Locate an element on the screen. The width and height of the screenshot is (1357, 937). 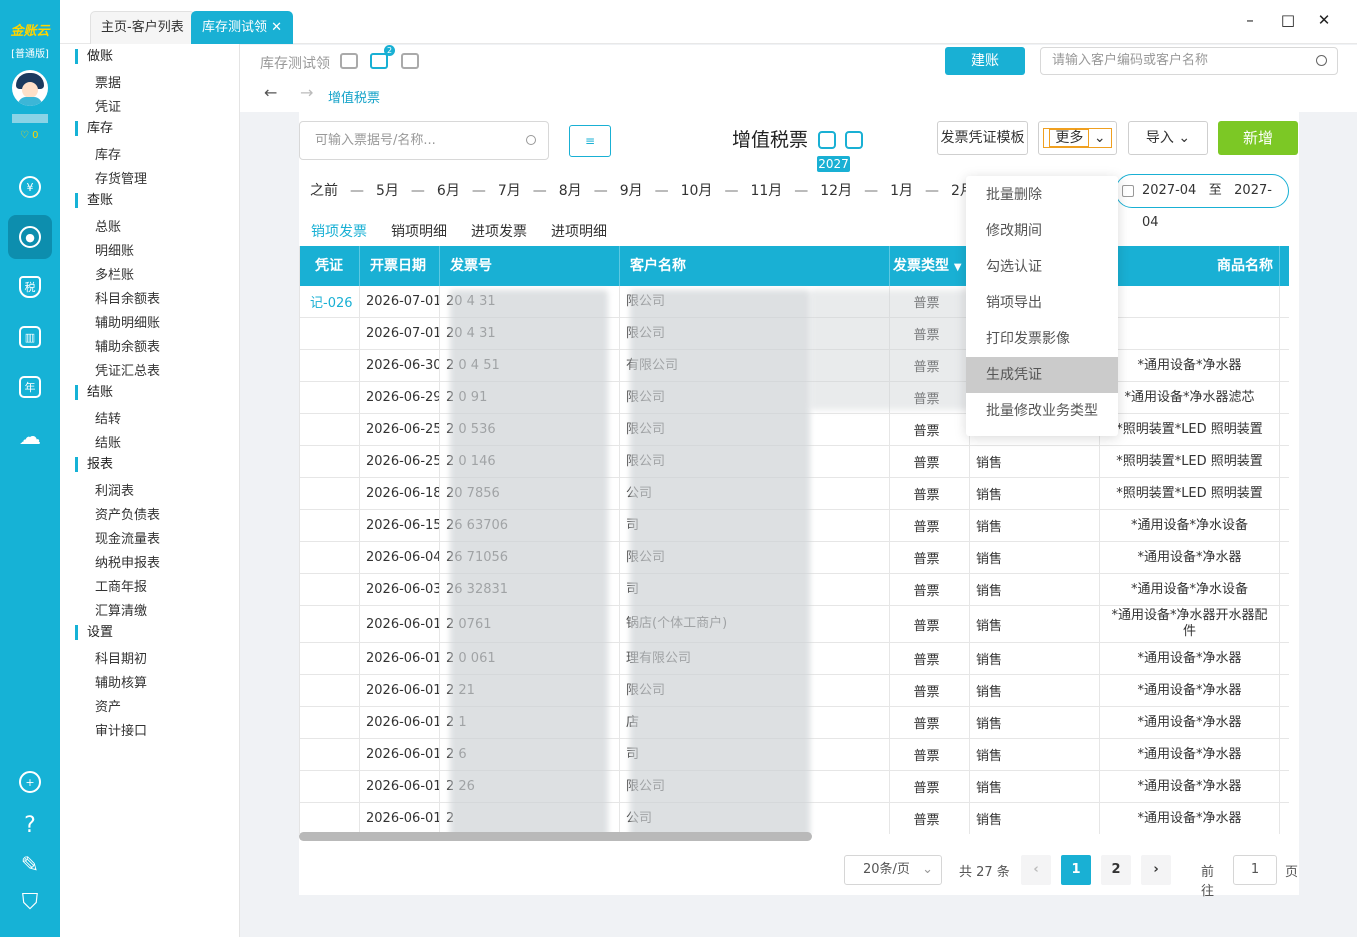
help-icon: ? is located at coordinates (30, 825).